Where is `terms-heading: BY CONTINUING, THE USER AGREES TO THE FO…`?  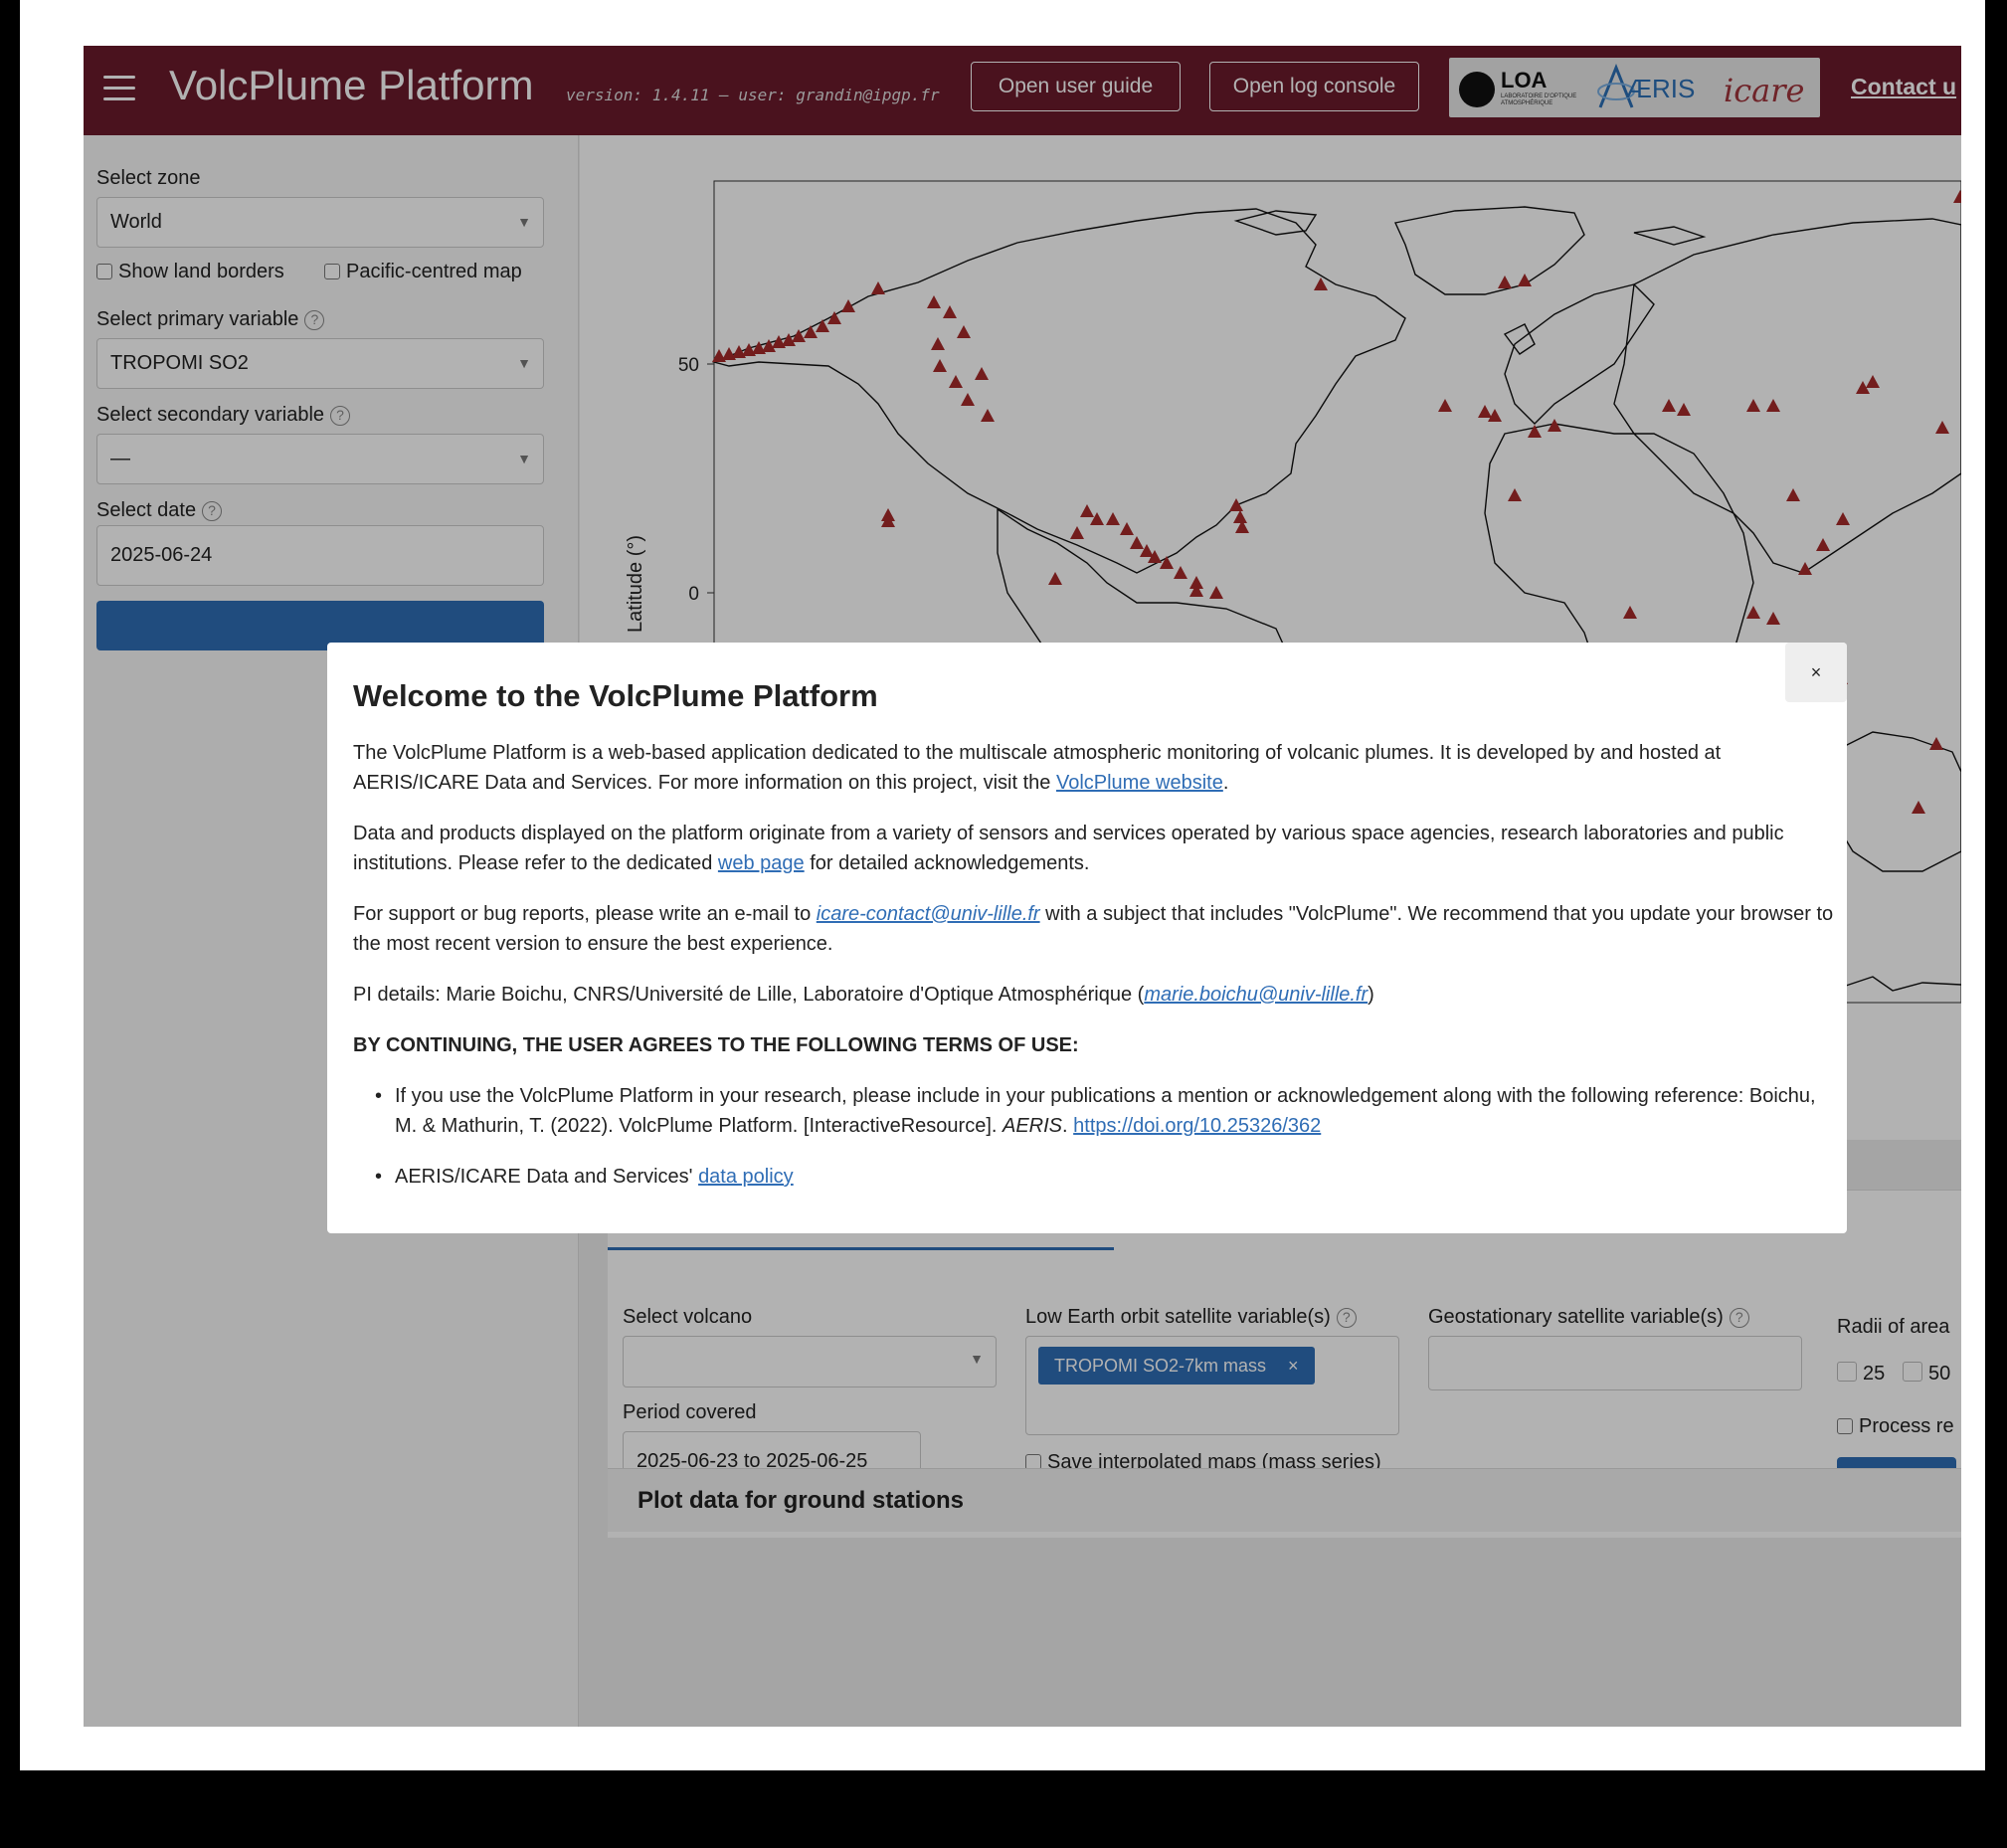
terms-heading: BY CONTINUING, THE USER AGREES TO THE FO… is located at coordinates (716, 1045).